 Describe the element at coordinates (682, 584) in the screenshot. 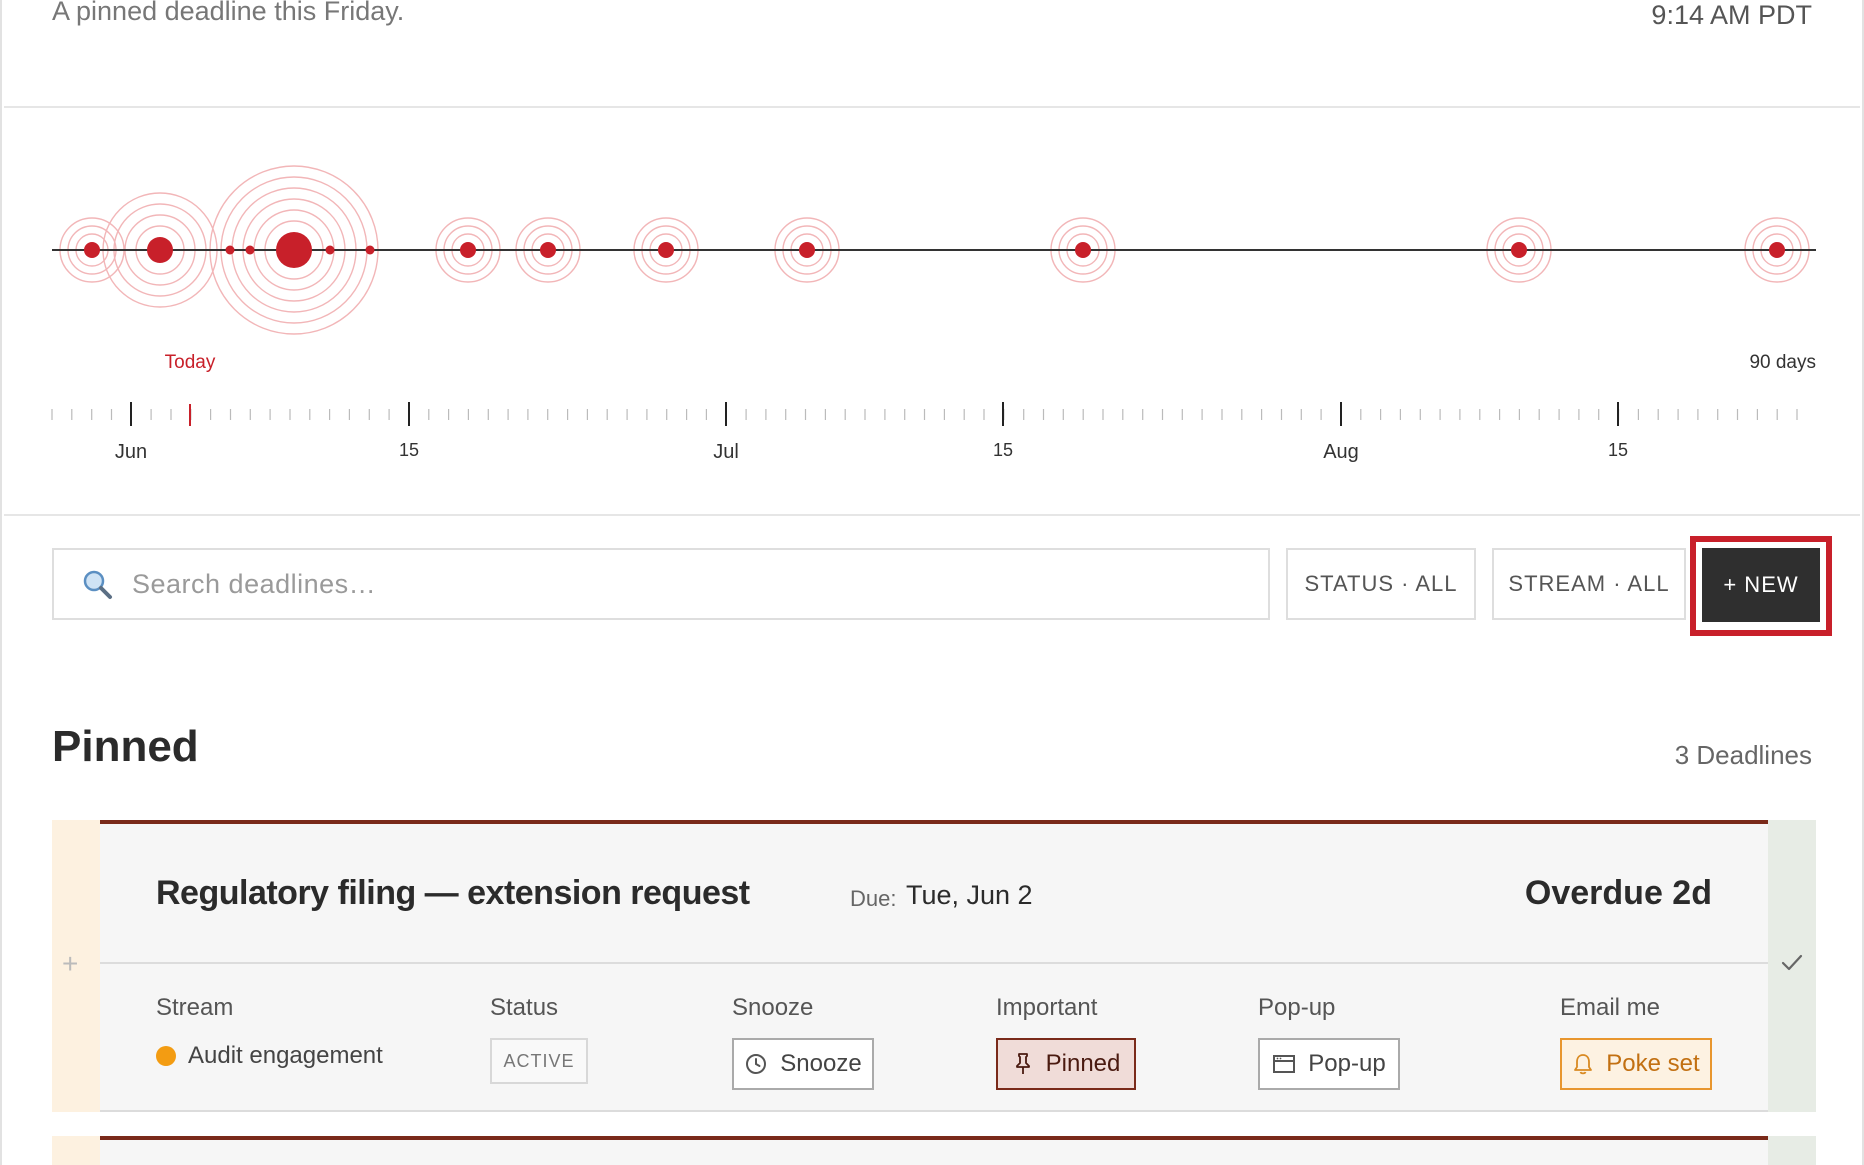

I see `search-input` at that location.